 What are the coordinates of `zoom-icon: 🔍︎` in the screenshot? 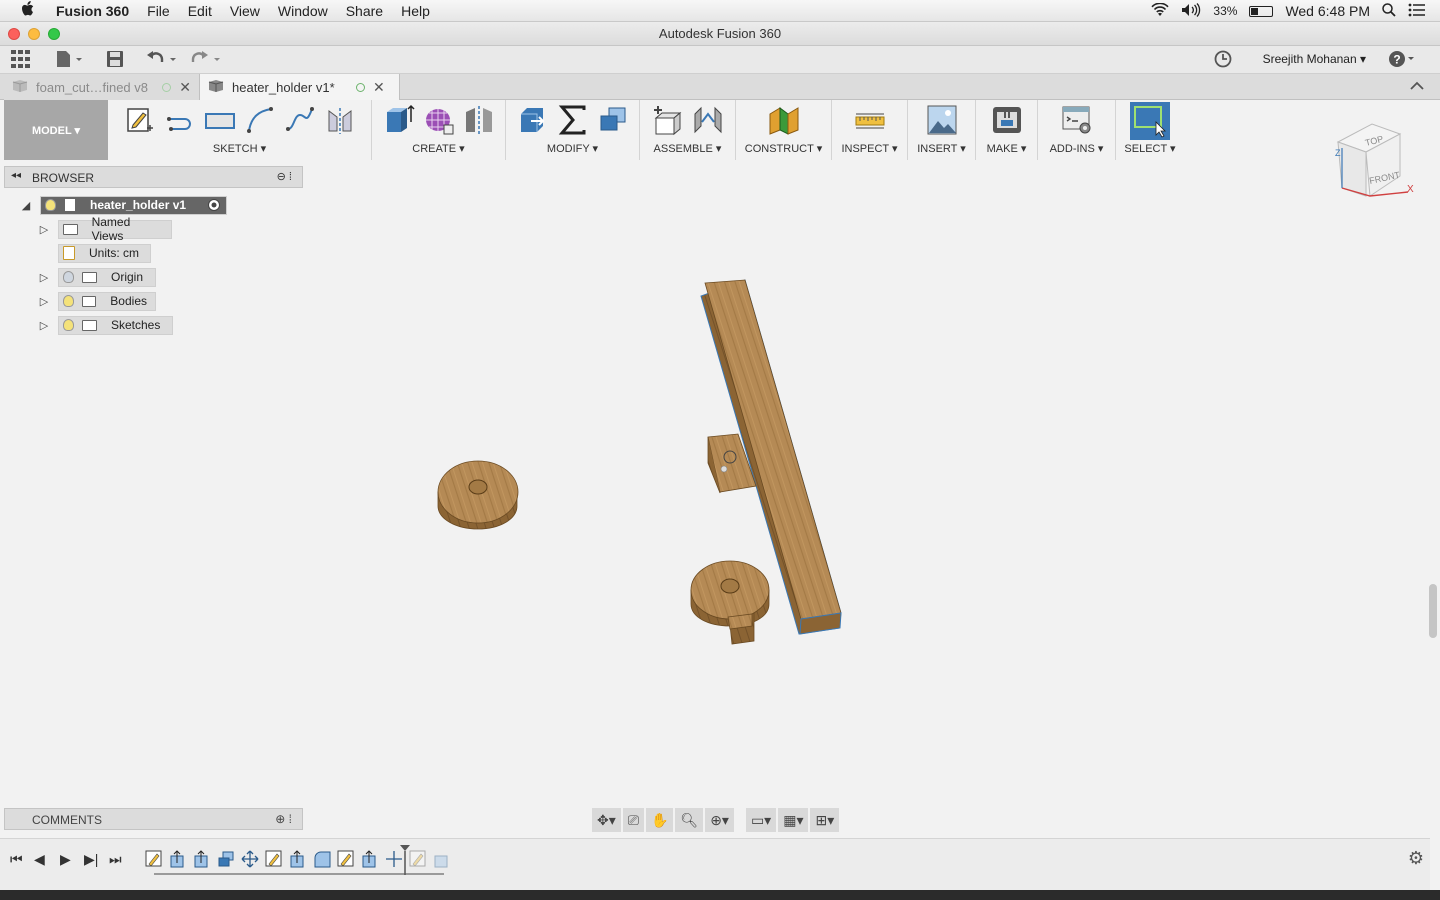 It's located at (689, 820).